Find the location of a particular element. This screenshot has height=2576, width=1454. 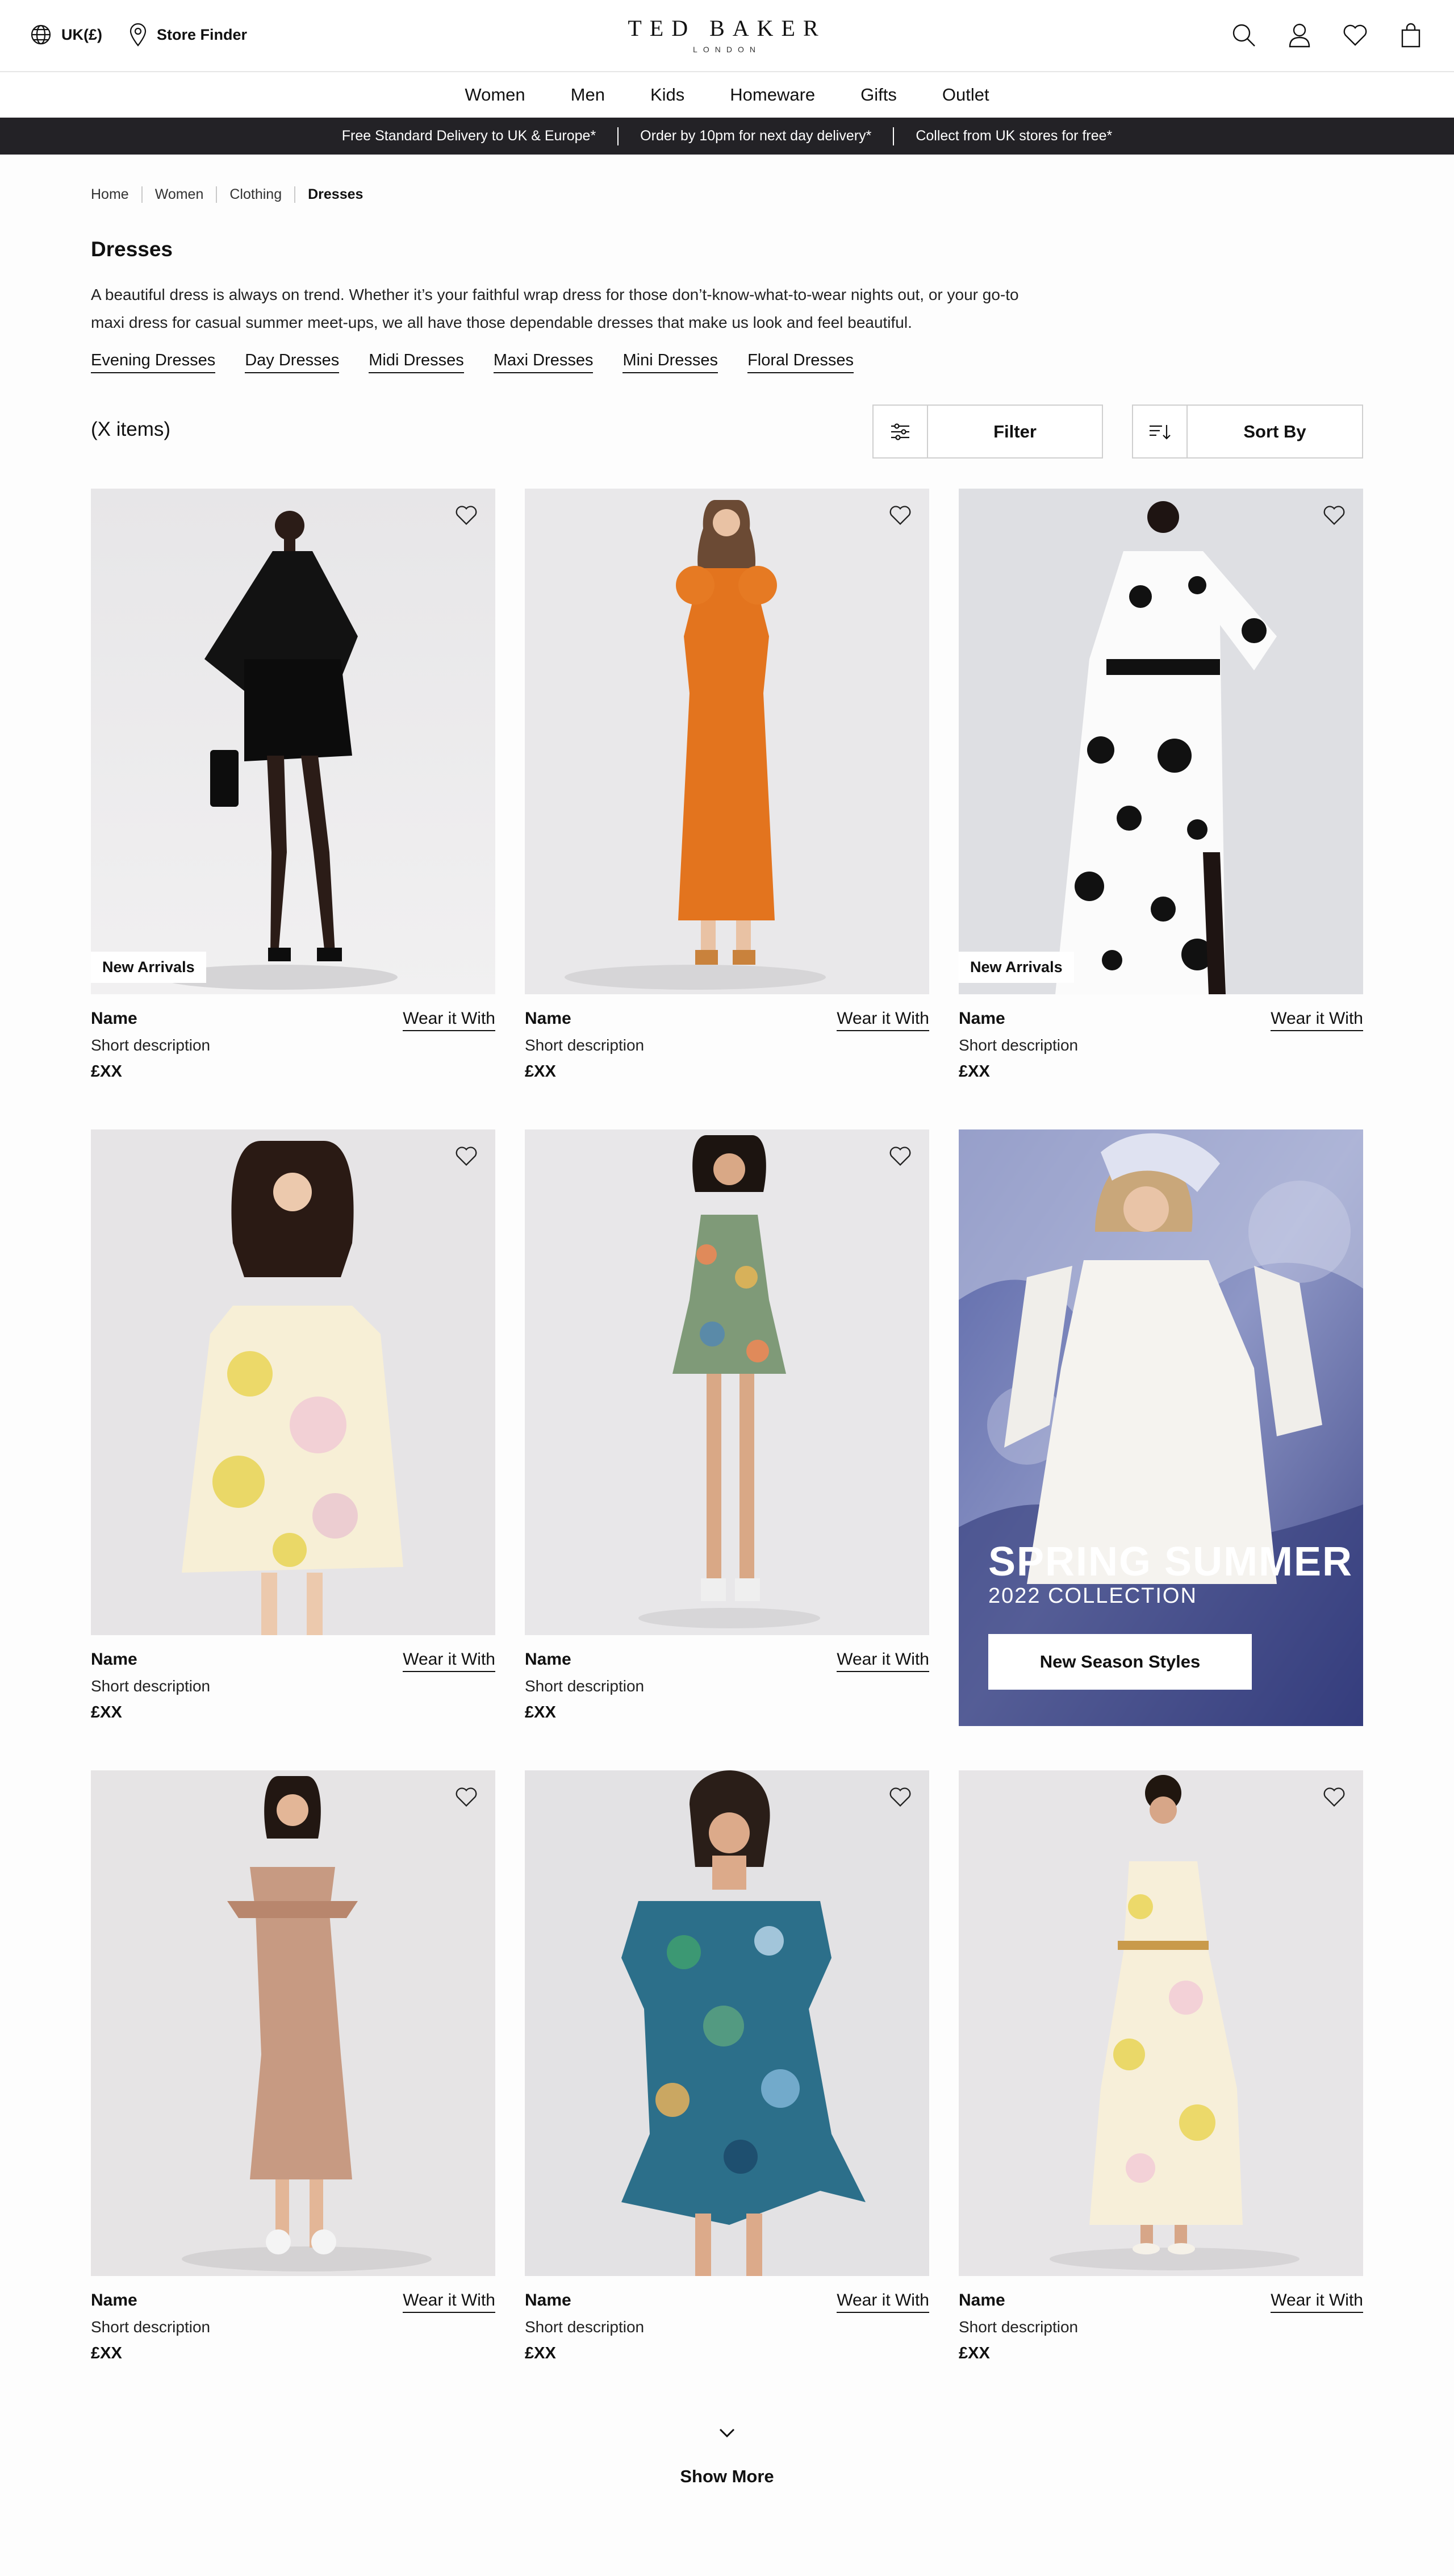

nav-gifts: Gifts is located at coordinates (879, 95).